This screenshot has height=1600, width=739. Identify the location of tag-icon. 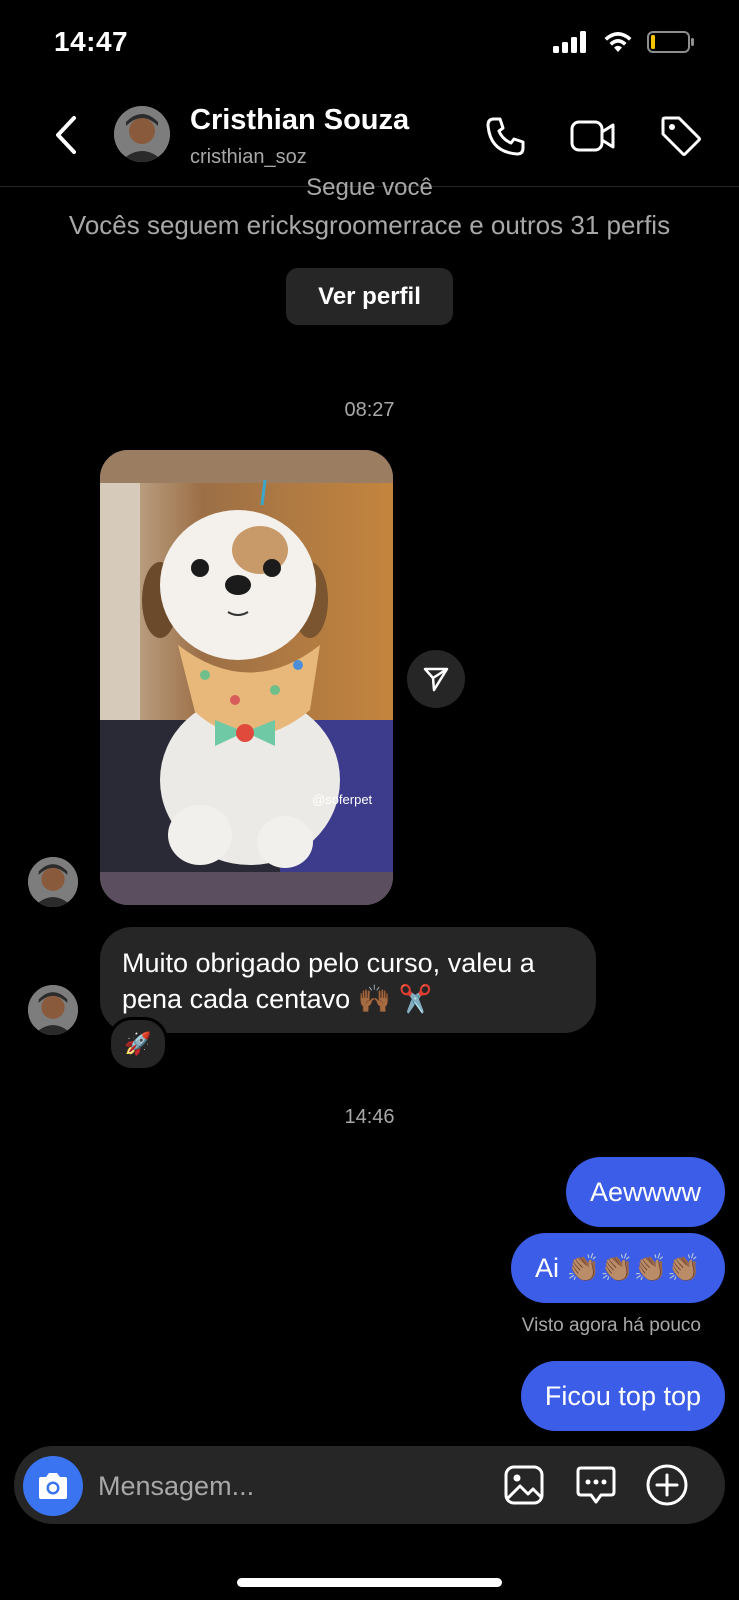
(681, 136).